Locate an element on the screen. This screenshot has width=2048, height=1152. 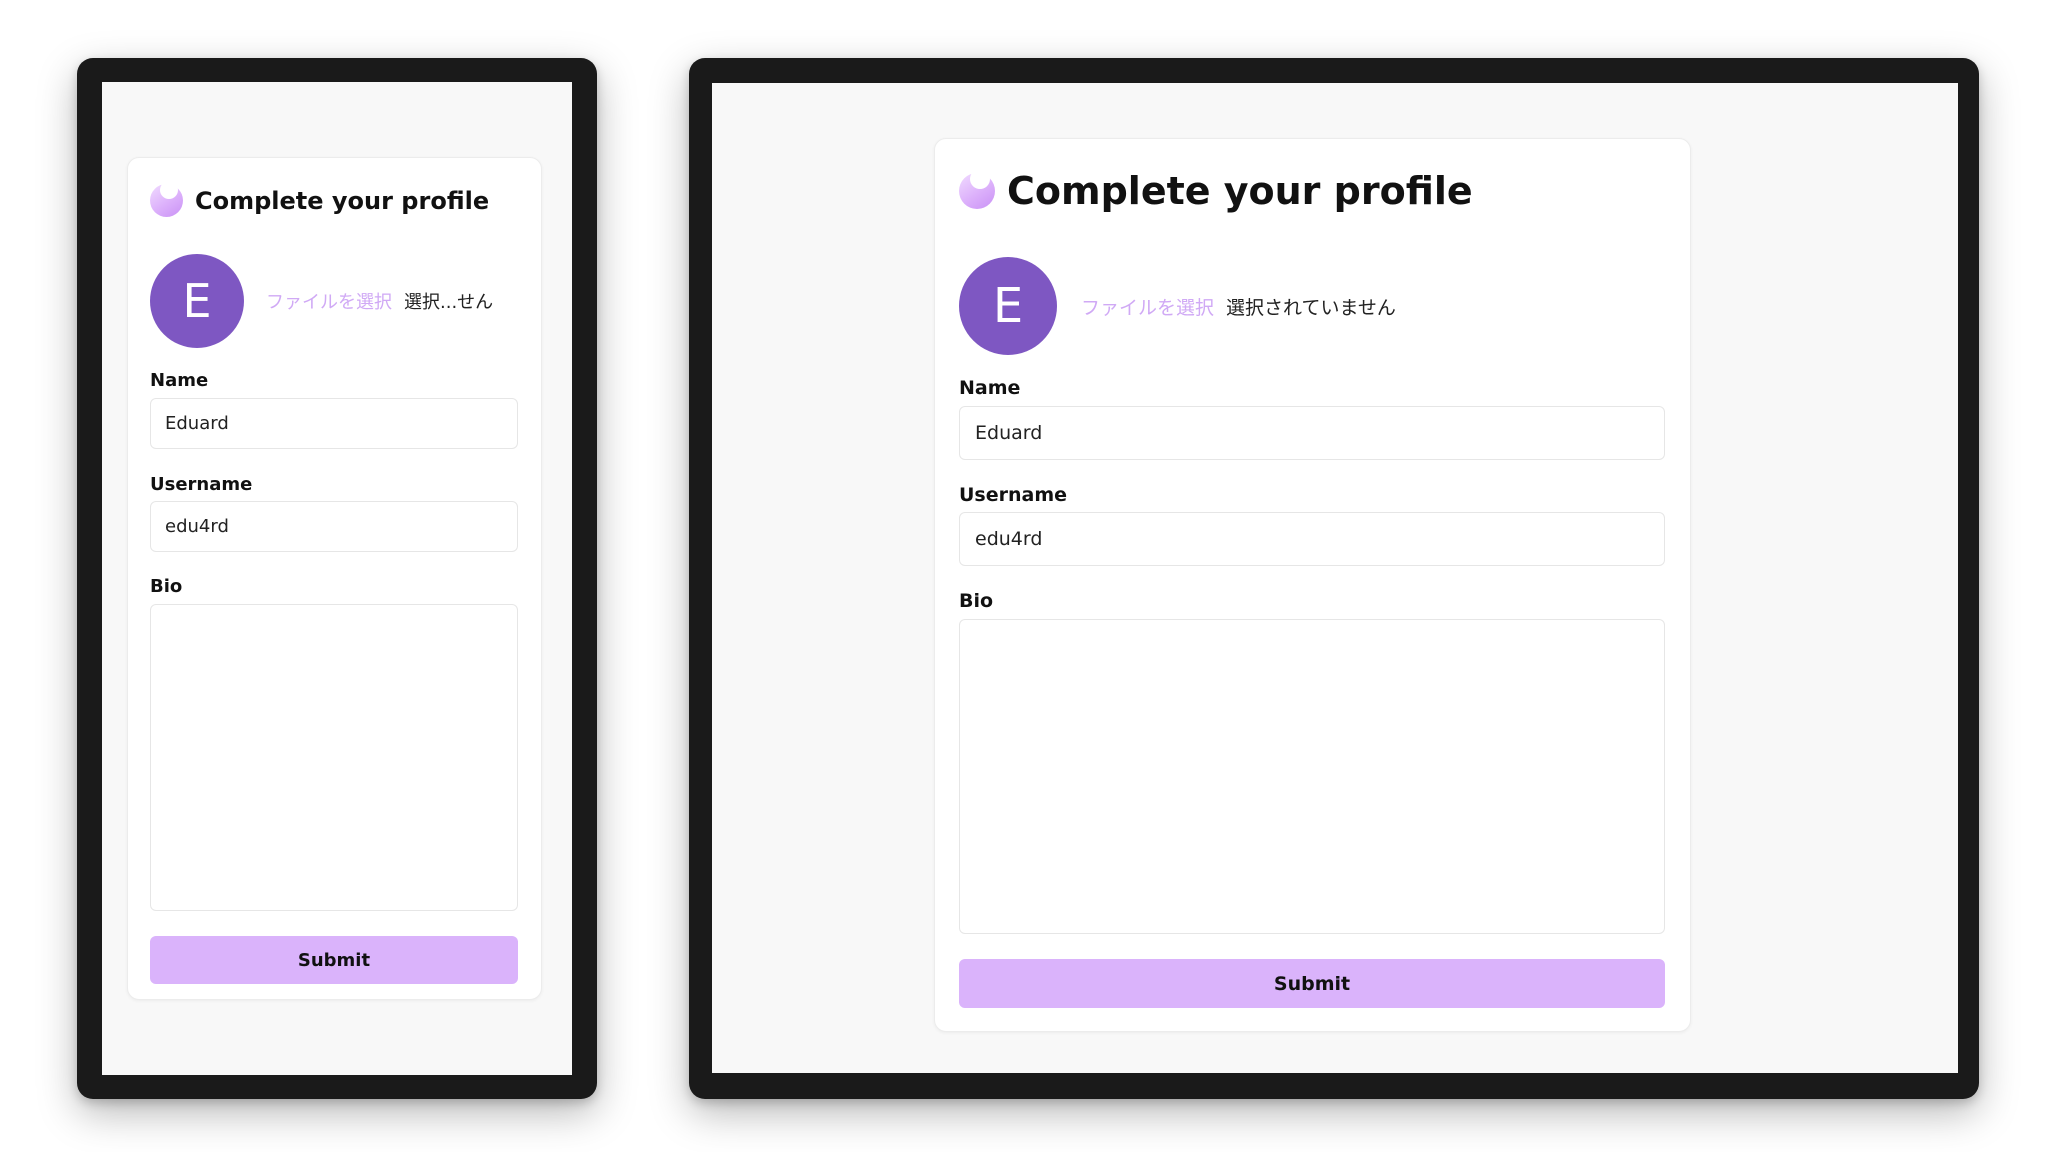
avatar-upload-row: E ファイルを選択 選択されていません is located at coordinates (1177, 306).